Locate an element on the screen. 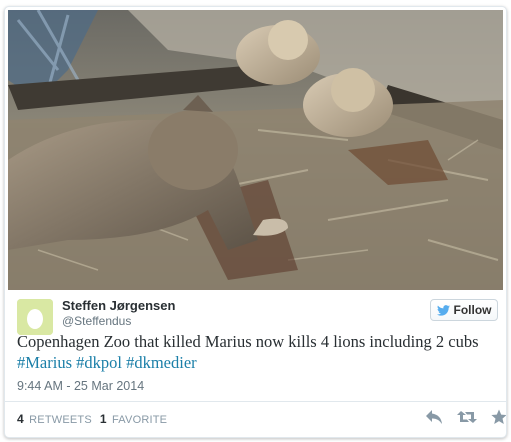  tweet-actions is located at coordinates (466, 417).